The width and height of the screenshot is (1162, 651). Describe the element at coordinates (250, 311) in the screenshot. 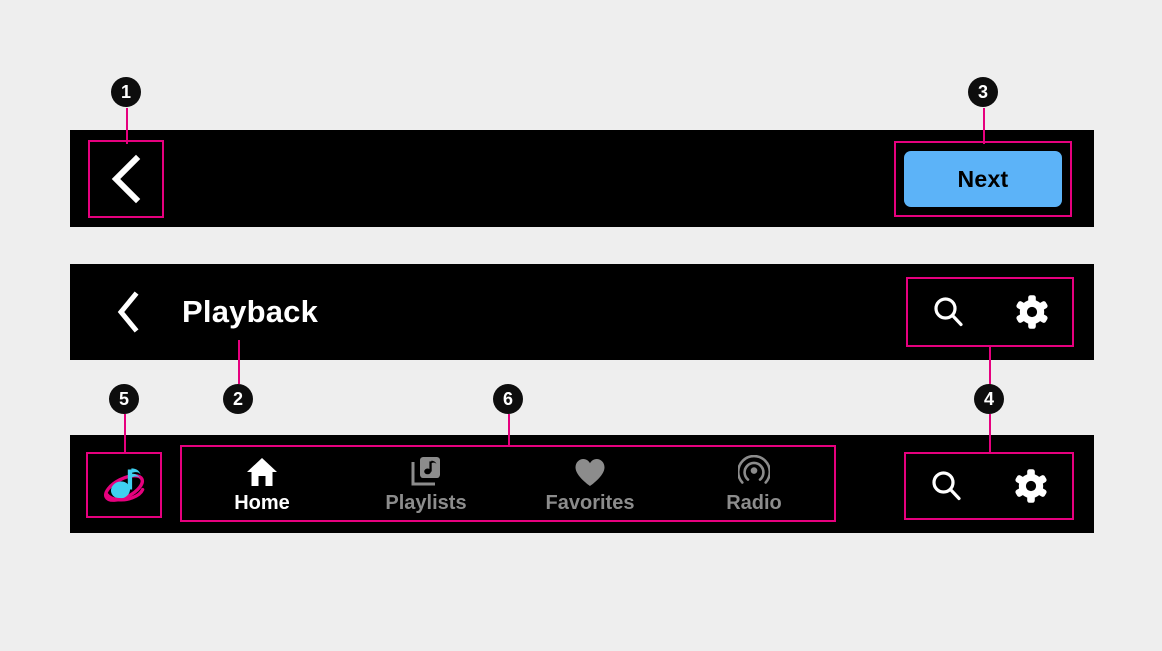

I see `page-title: Playback` at that location.